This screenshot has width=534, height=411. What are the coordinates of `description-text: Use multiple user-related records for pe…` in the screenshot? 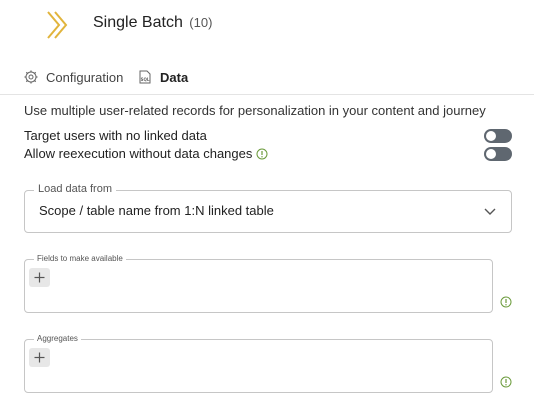 It's located at (255, 110).